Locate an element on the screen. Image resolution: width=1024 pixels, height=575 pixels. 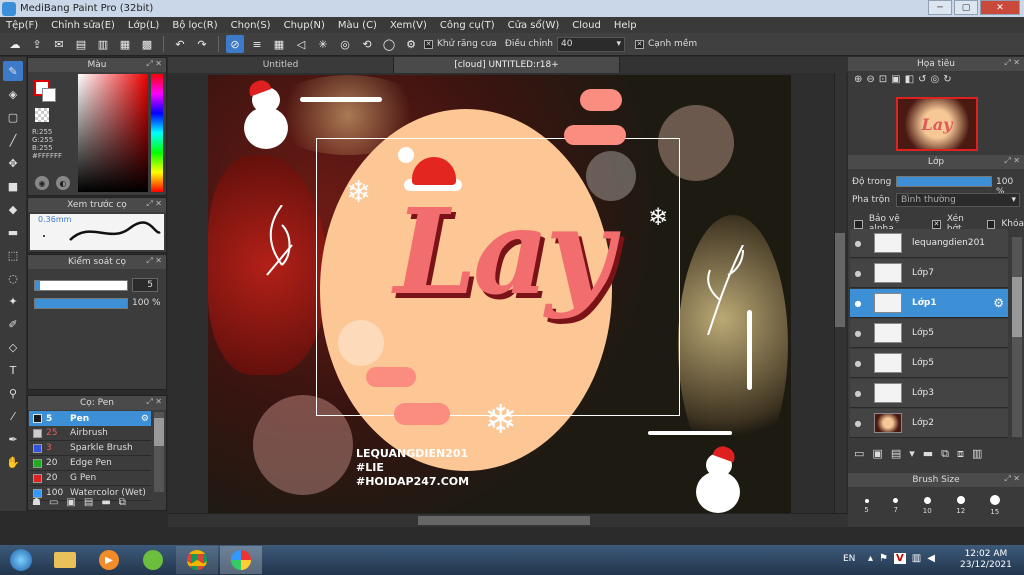
sharp-edge-checkbox: ✕ is located at coordinates (639, 44).